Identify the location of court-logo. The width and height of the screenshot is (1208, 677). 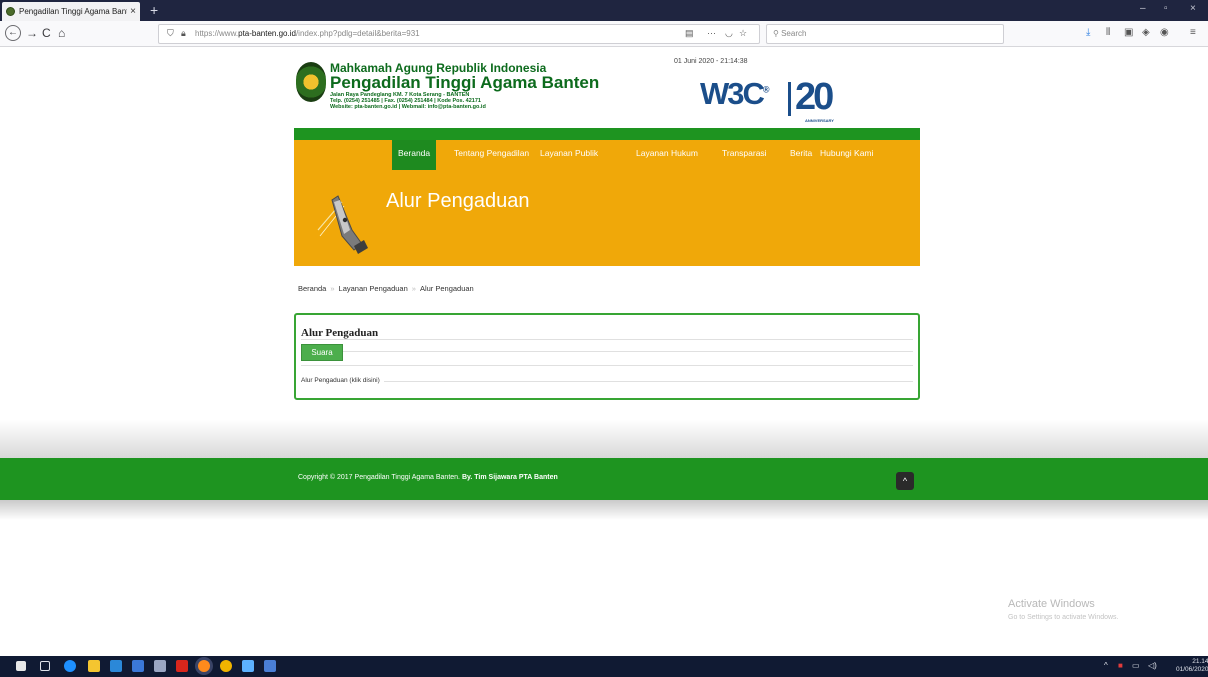
(311, 82).